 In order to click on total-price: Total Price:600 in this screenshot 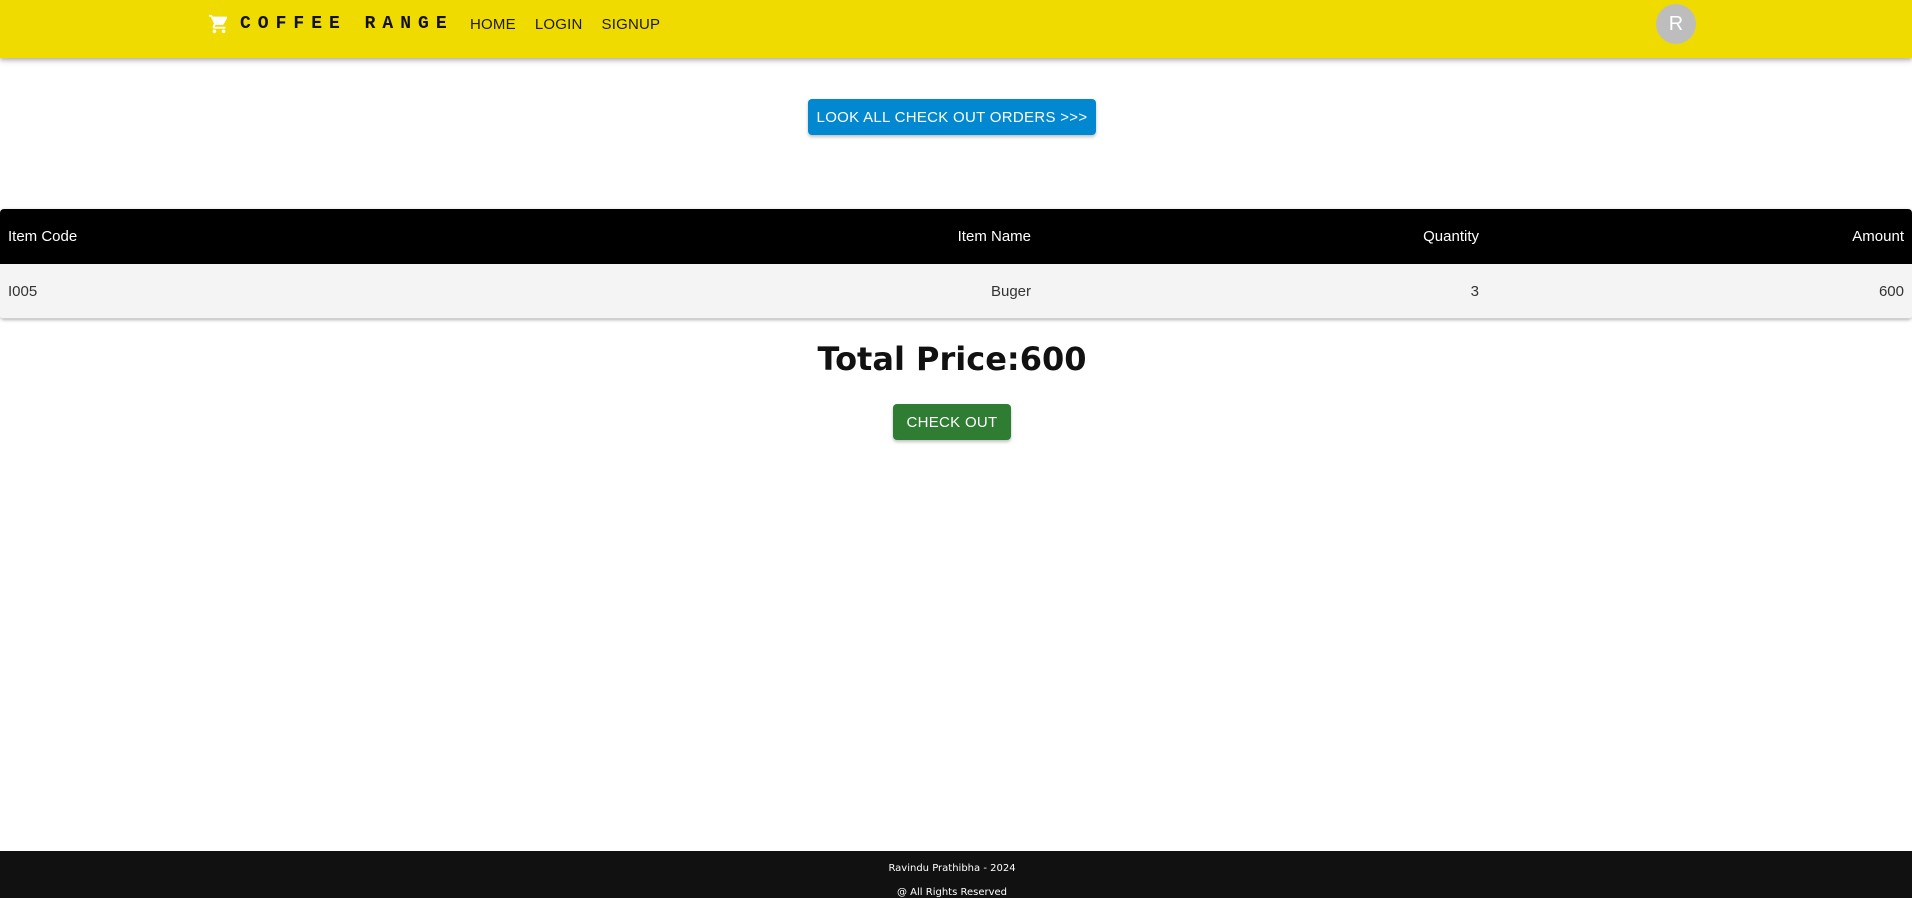, I will do `click(952, 359)`.